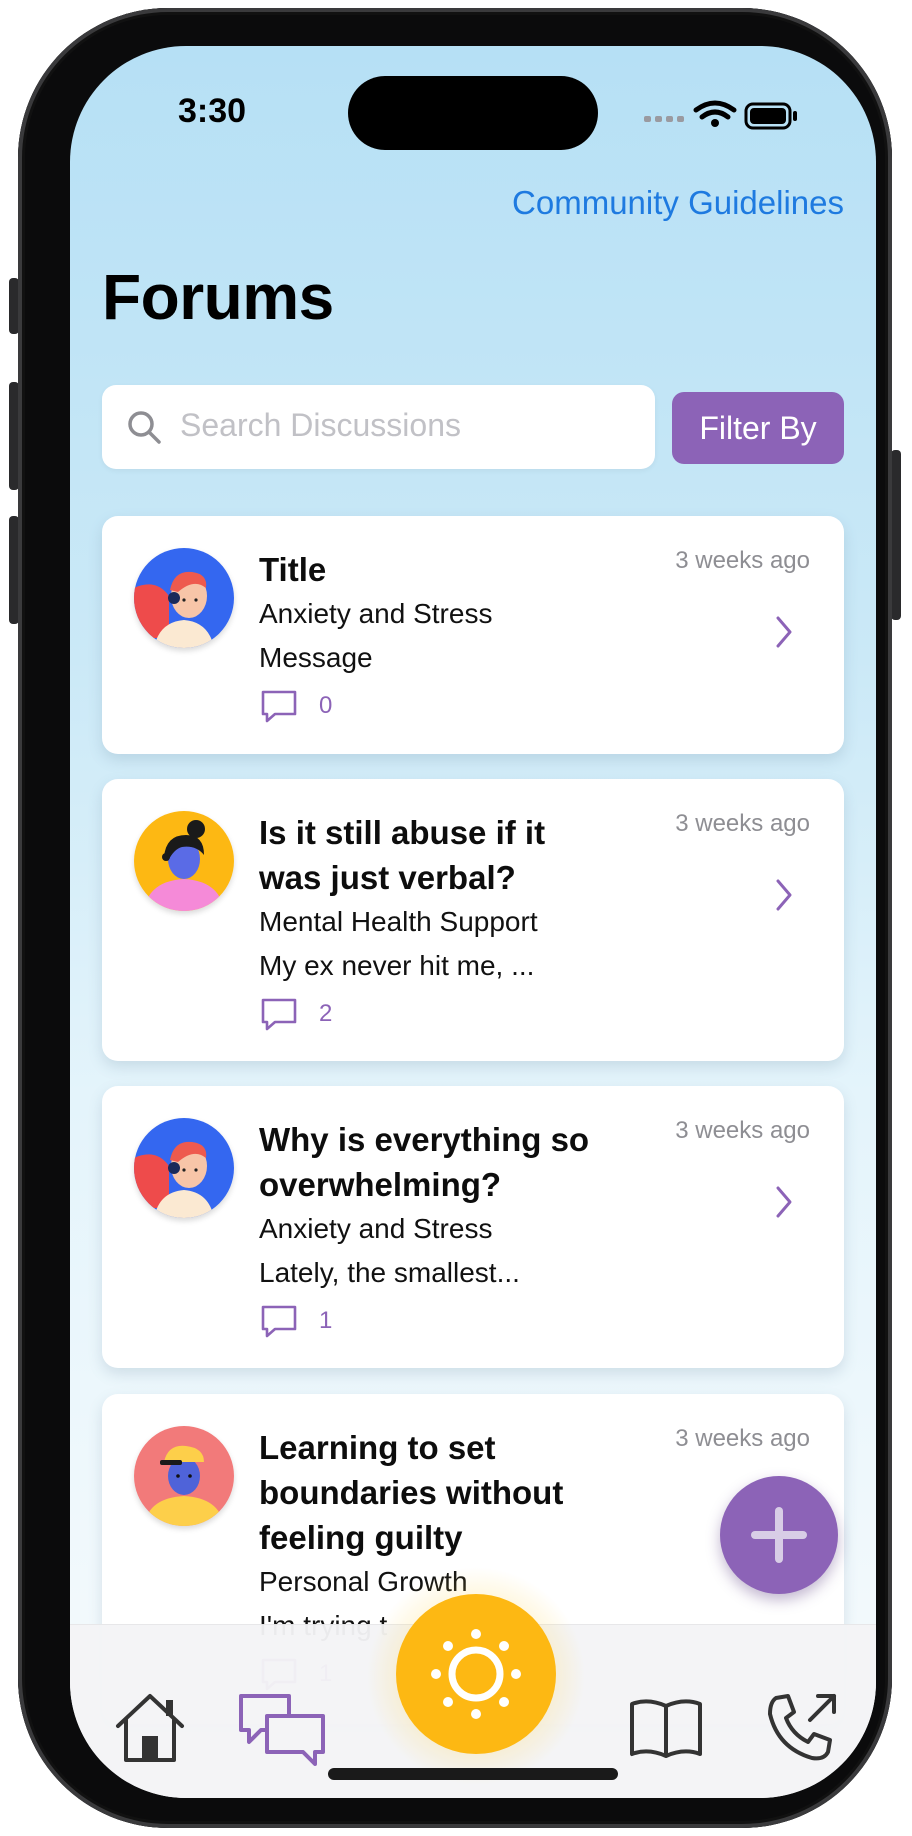 The width and height of the screenshot is (912, 1836). Describe the element at coordinates (293, 569) in the screenshot. I see `post-title: Title` at that location.